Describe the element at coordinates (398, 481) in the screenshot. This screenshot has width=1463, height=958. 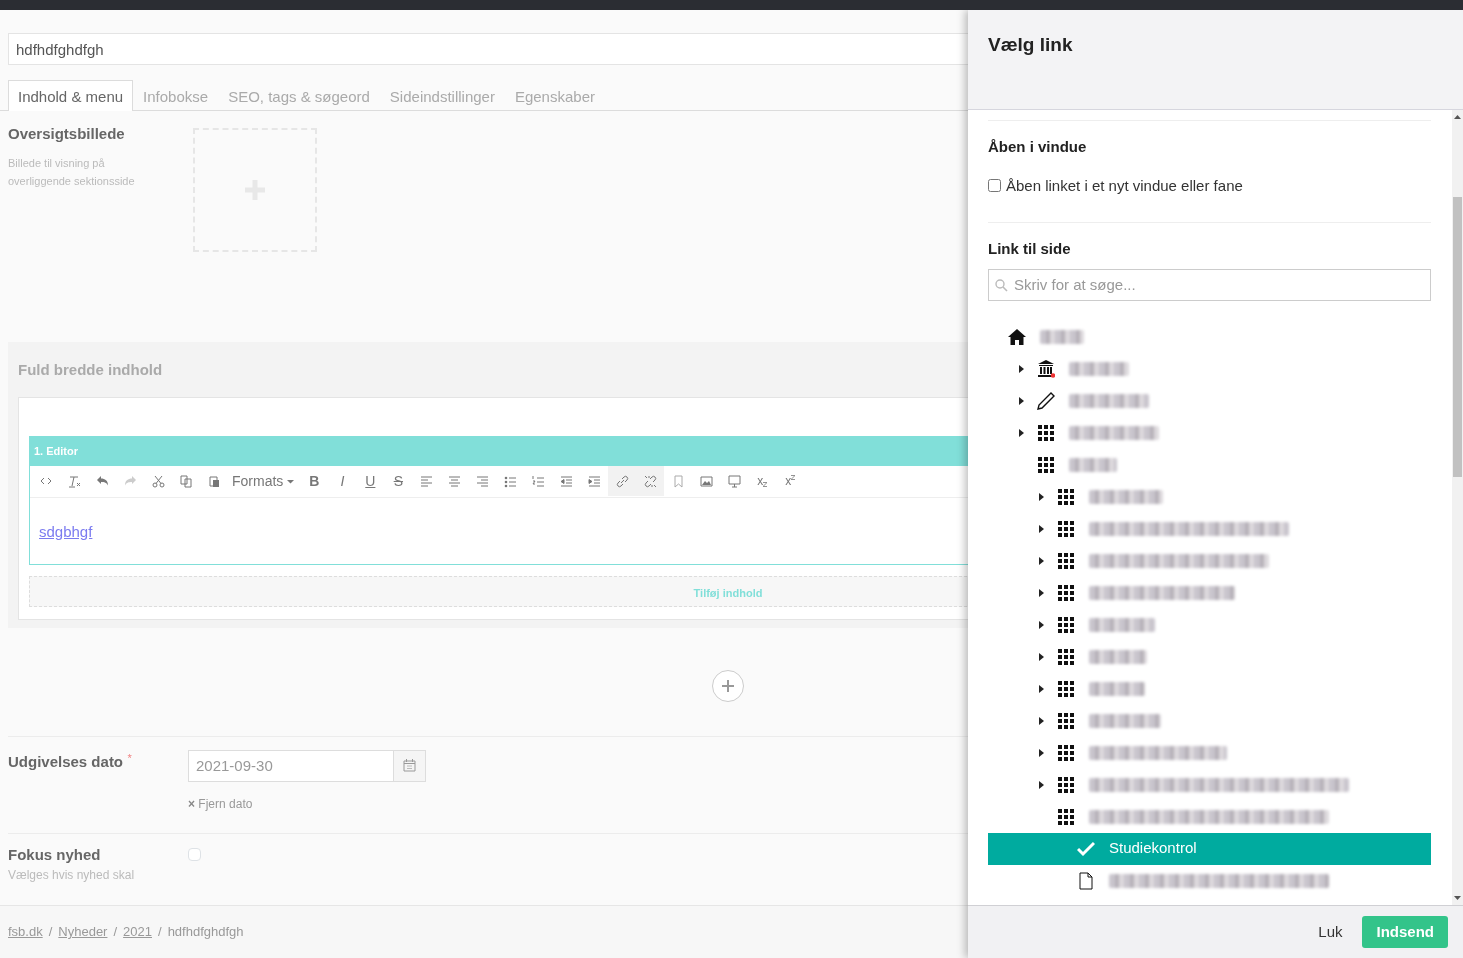
I see `strikethrough-button: S` at that location.